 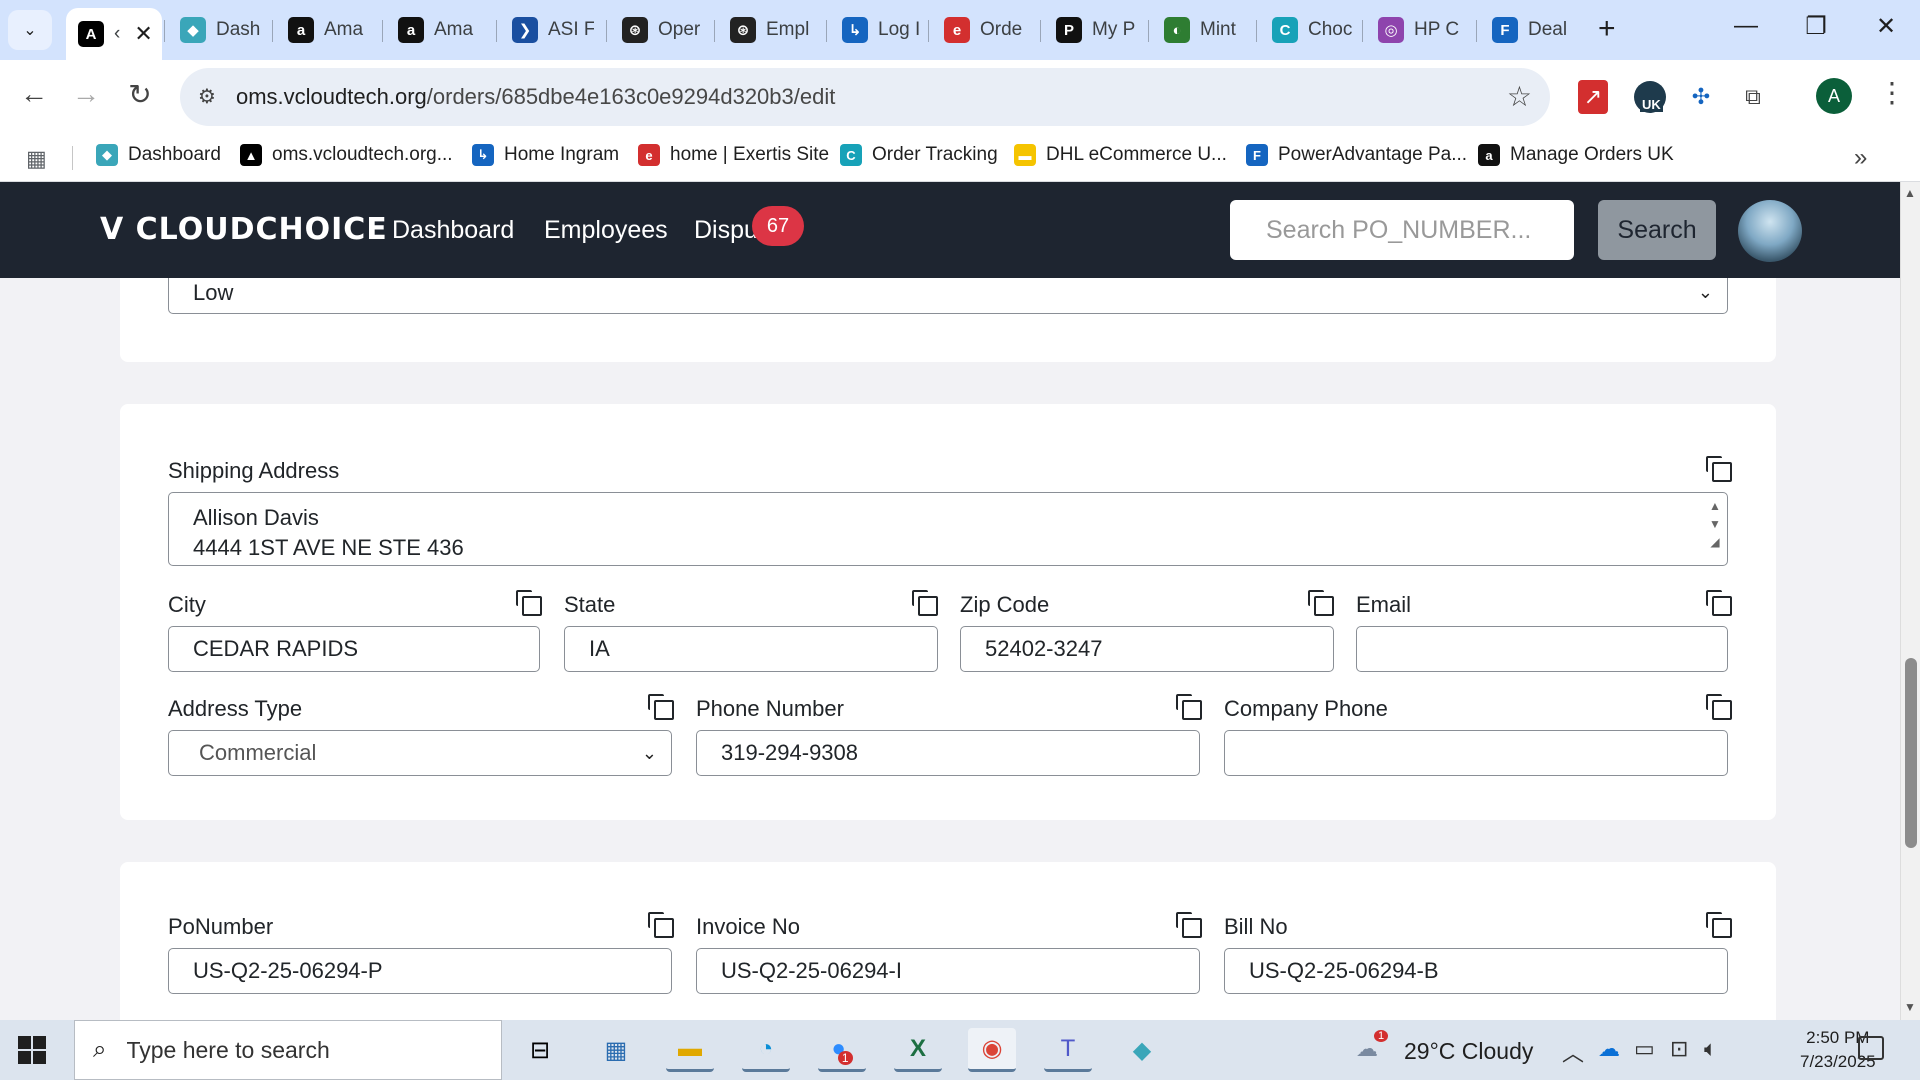 I want to click on apps-grid-icon: ▦, so click(x=36, y=159).